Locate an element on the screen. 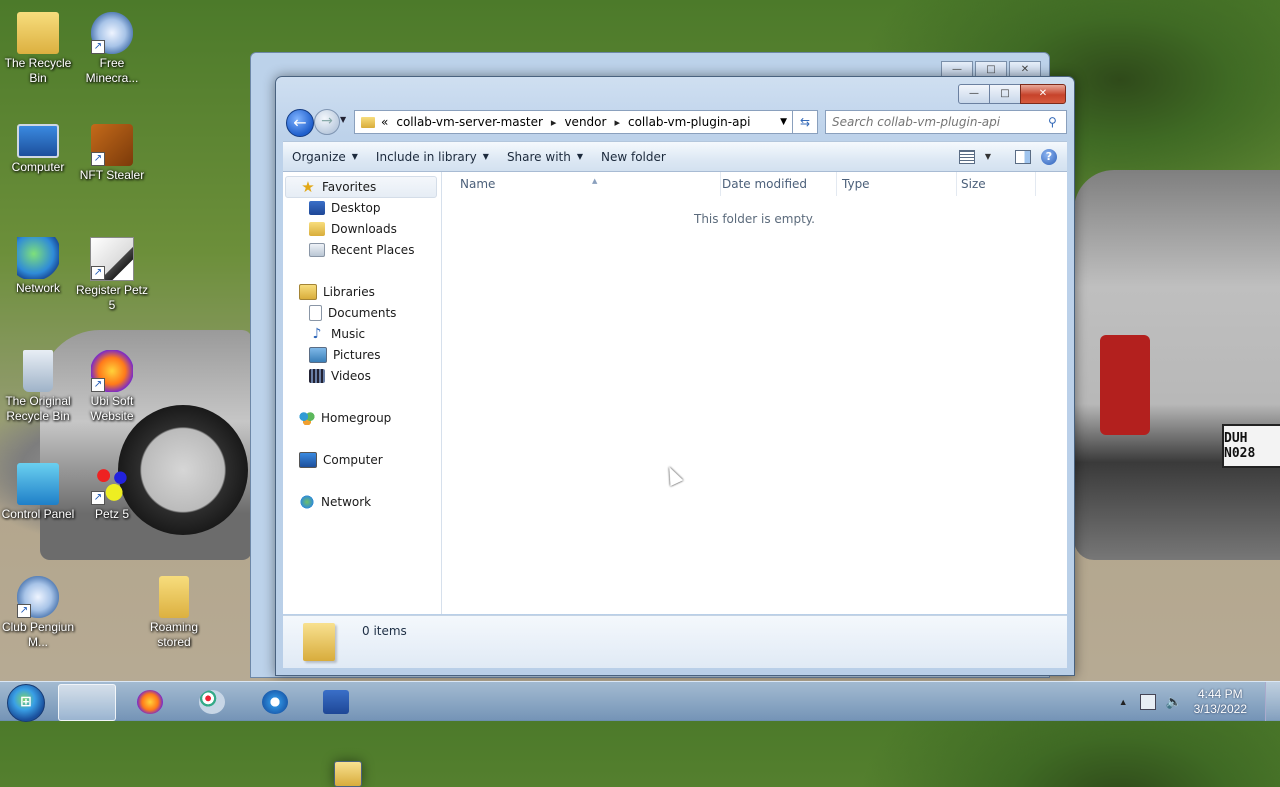 The image size is (1280, 787). search-box: ⚲ is located at coordinates (946, 122).